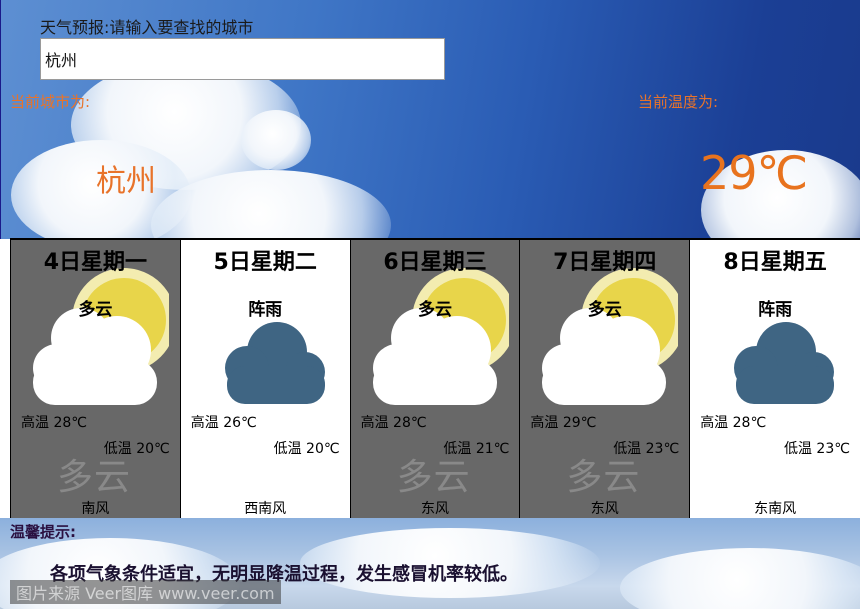 This screenshot has width=860, height=609. I want to click on current-temp-value: 29℃, so click(754, 173).